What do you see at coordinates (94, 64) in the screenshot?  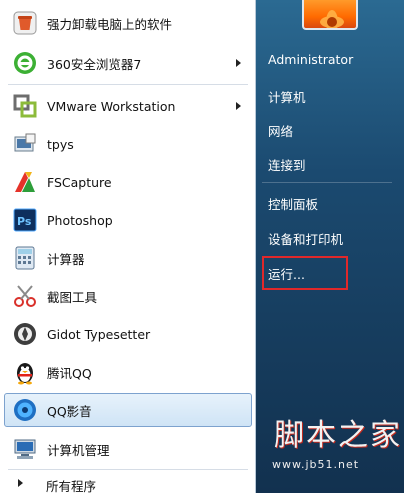 I see `program-label: 360安全浏览器7` at bounding box center [94, 64].